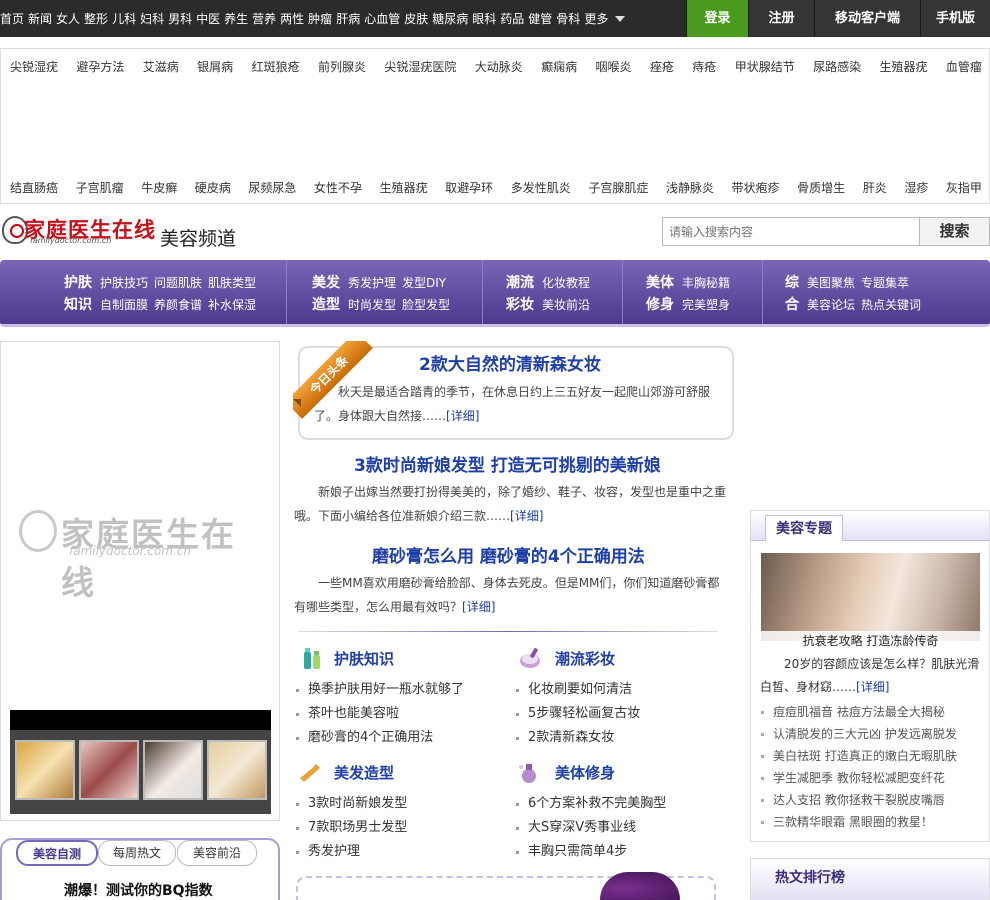 This screenshot has width=990, height=900. I want to click on list-item: 换季护肤用好一瓶水就够了, so click(380, 690).